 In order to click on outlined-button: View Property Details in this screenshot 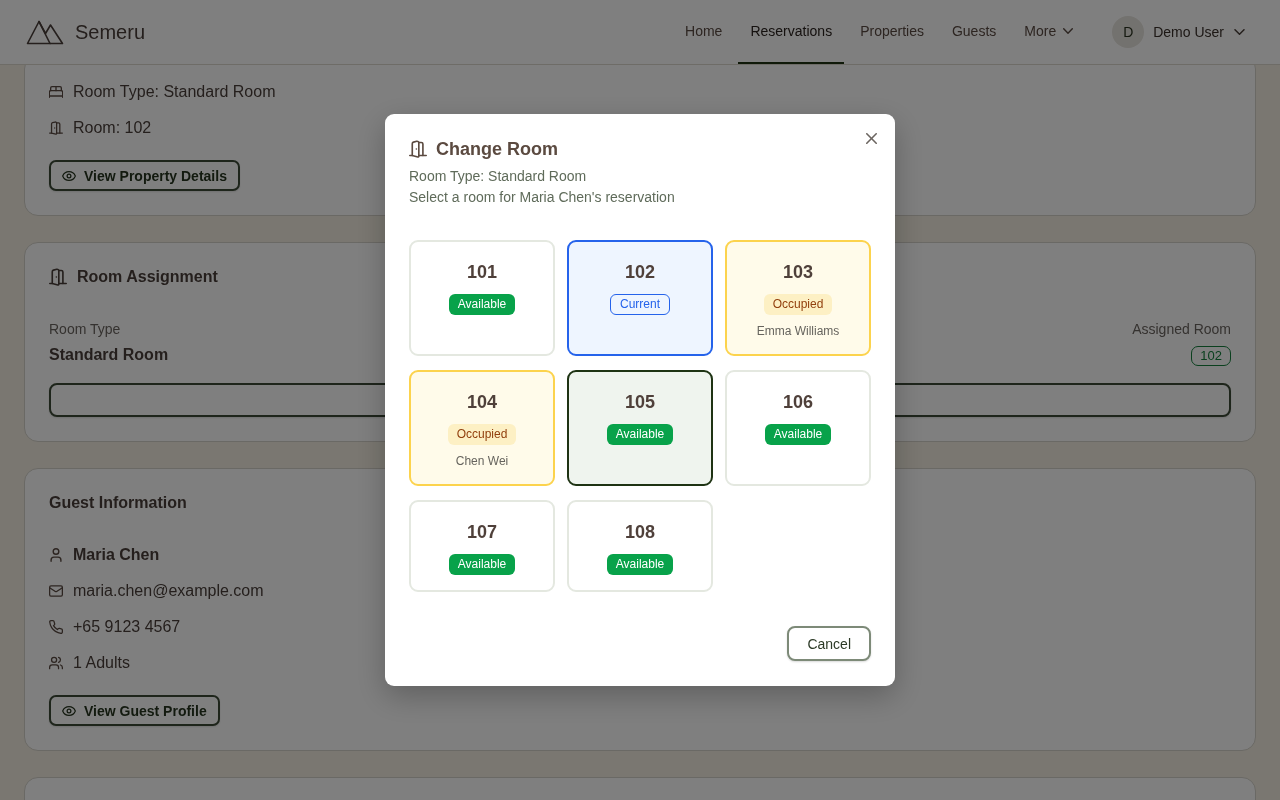, I will do `click(144, 175)`.